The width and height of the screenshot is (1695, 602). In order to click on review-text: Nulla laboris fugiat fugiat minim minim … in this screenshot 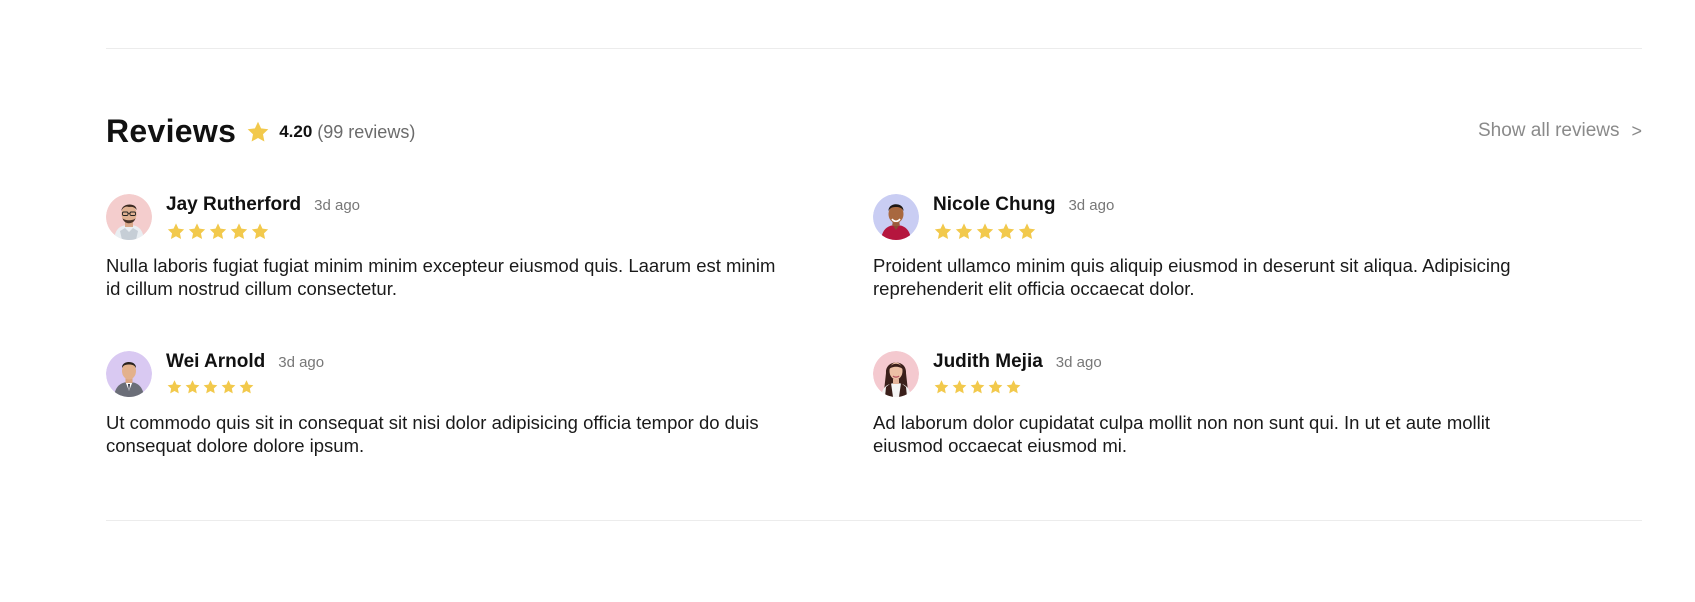, I will do `click(441, 277)`.